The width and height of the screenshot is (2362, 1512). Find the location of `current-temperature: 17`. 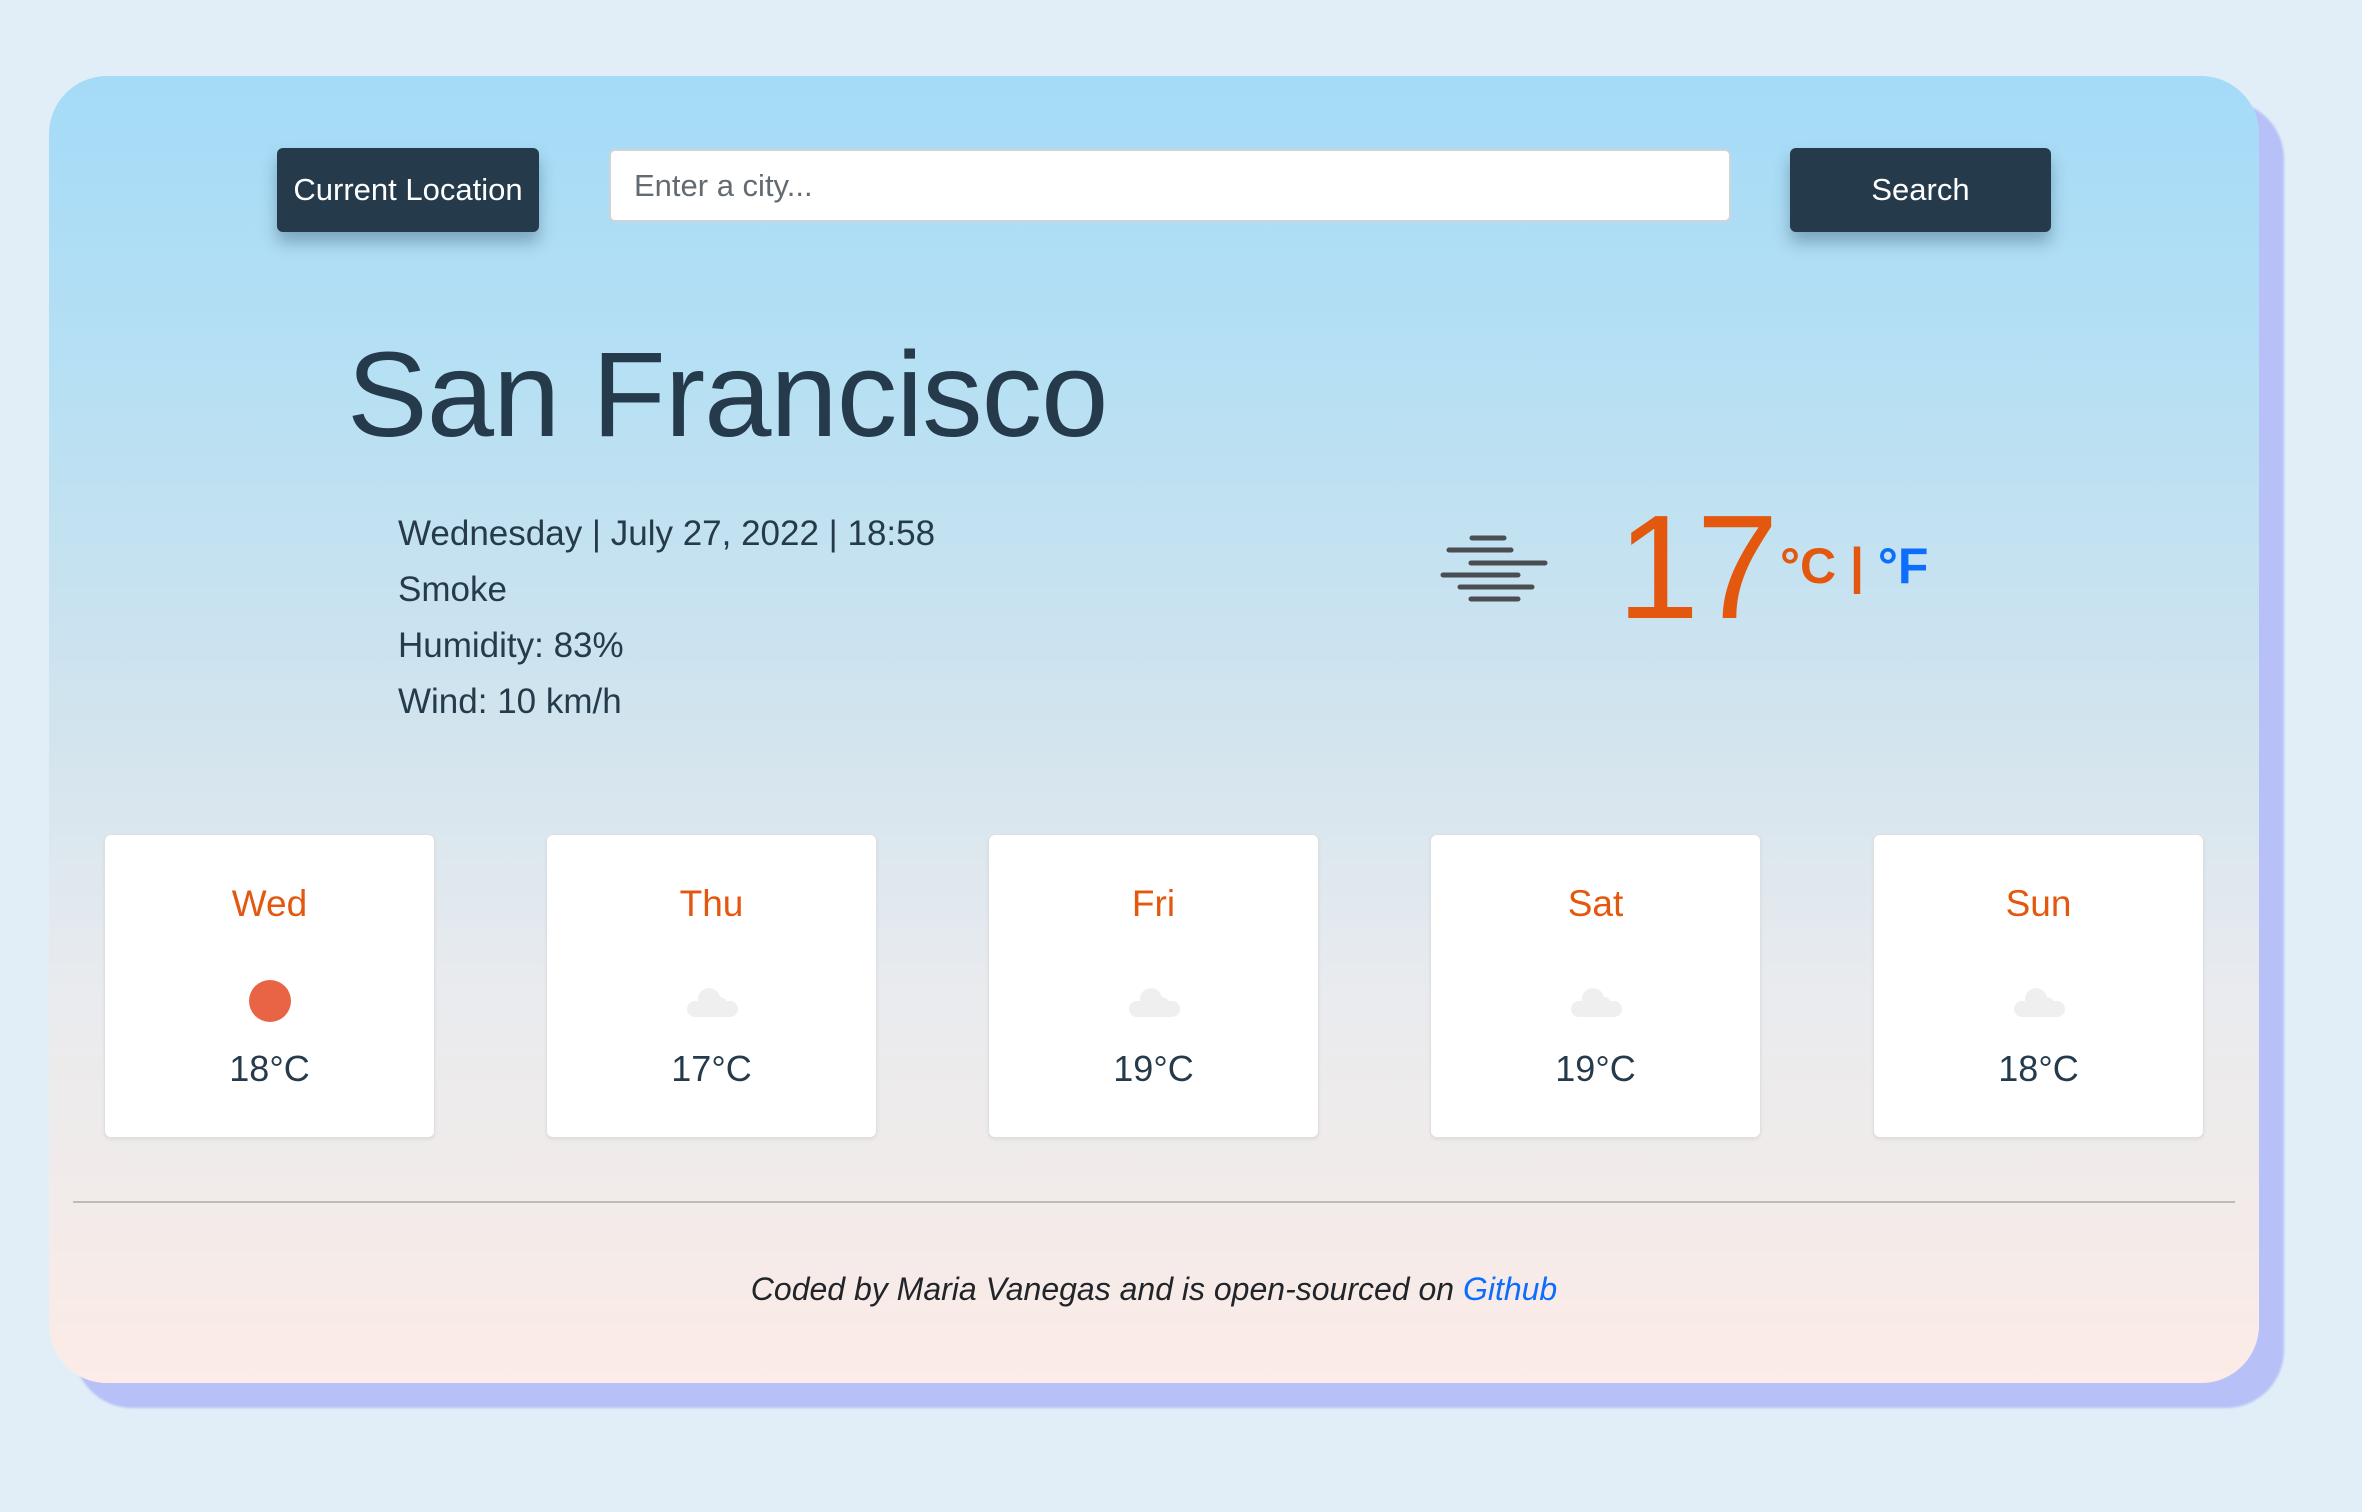

current-temperature: 17 is located at coordinates (1698, 567).